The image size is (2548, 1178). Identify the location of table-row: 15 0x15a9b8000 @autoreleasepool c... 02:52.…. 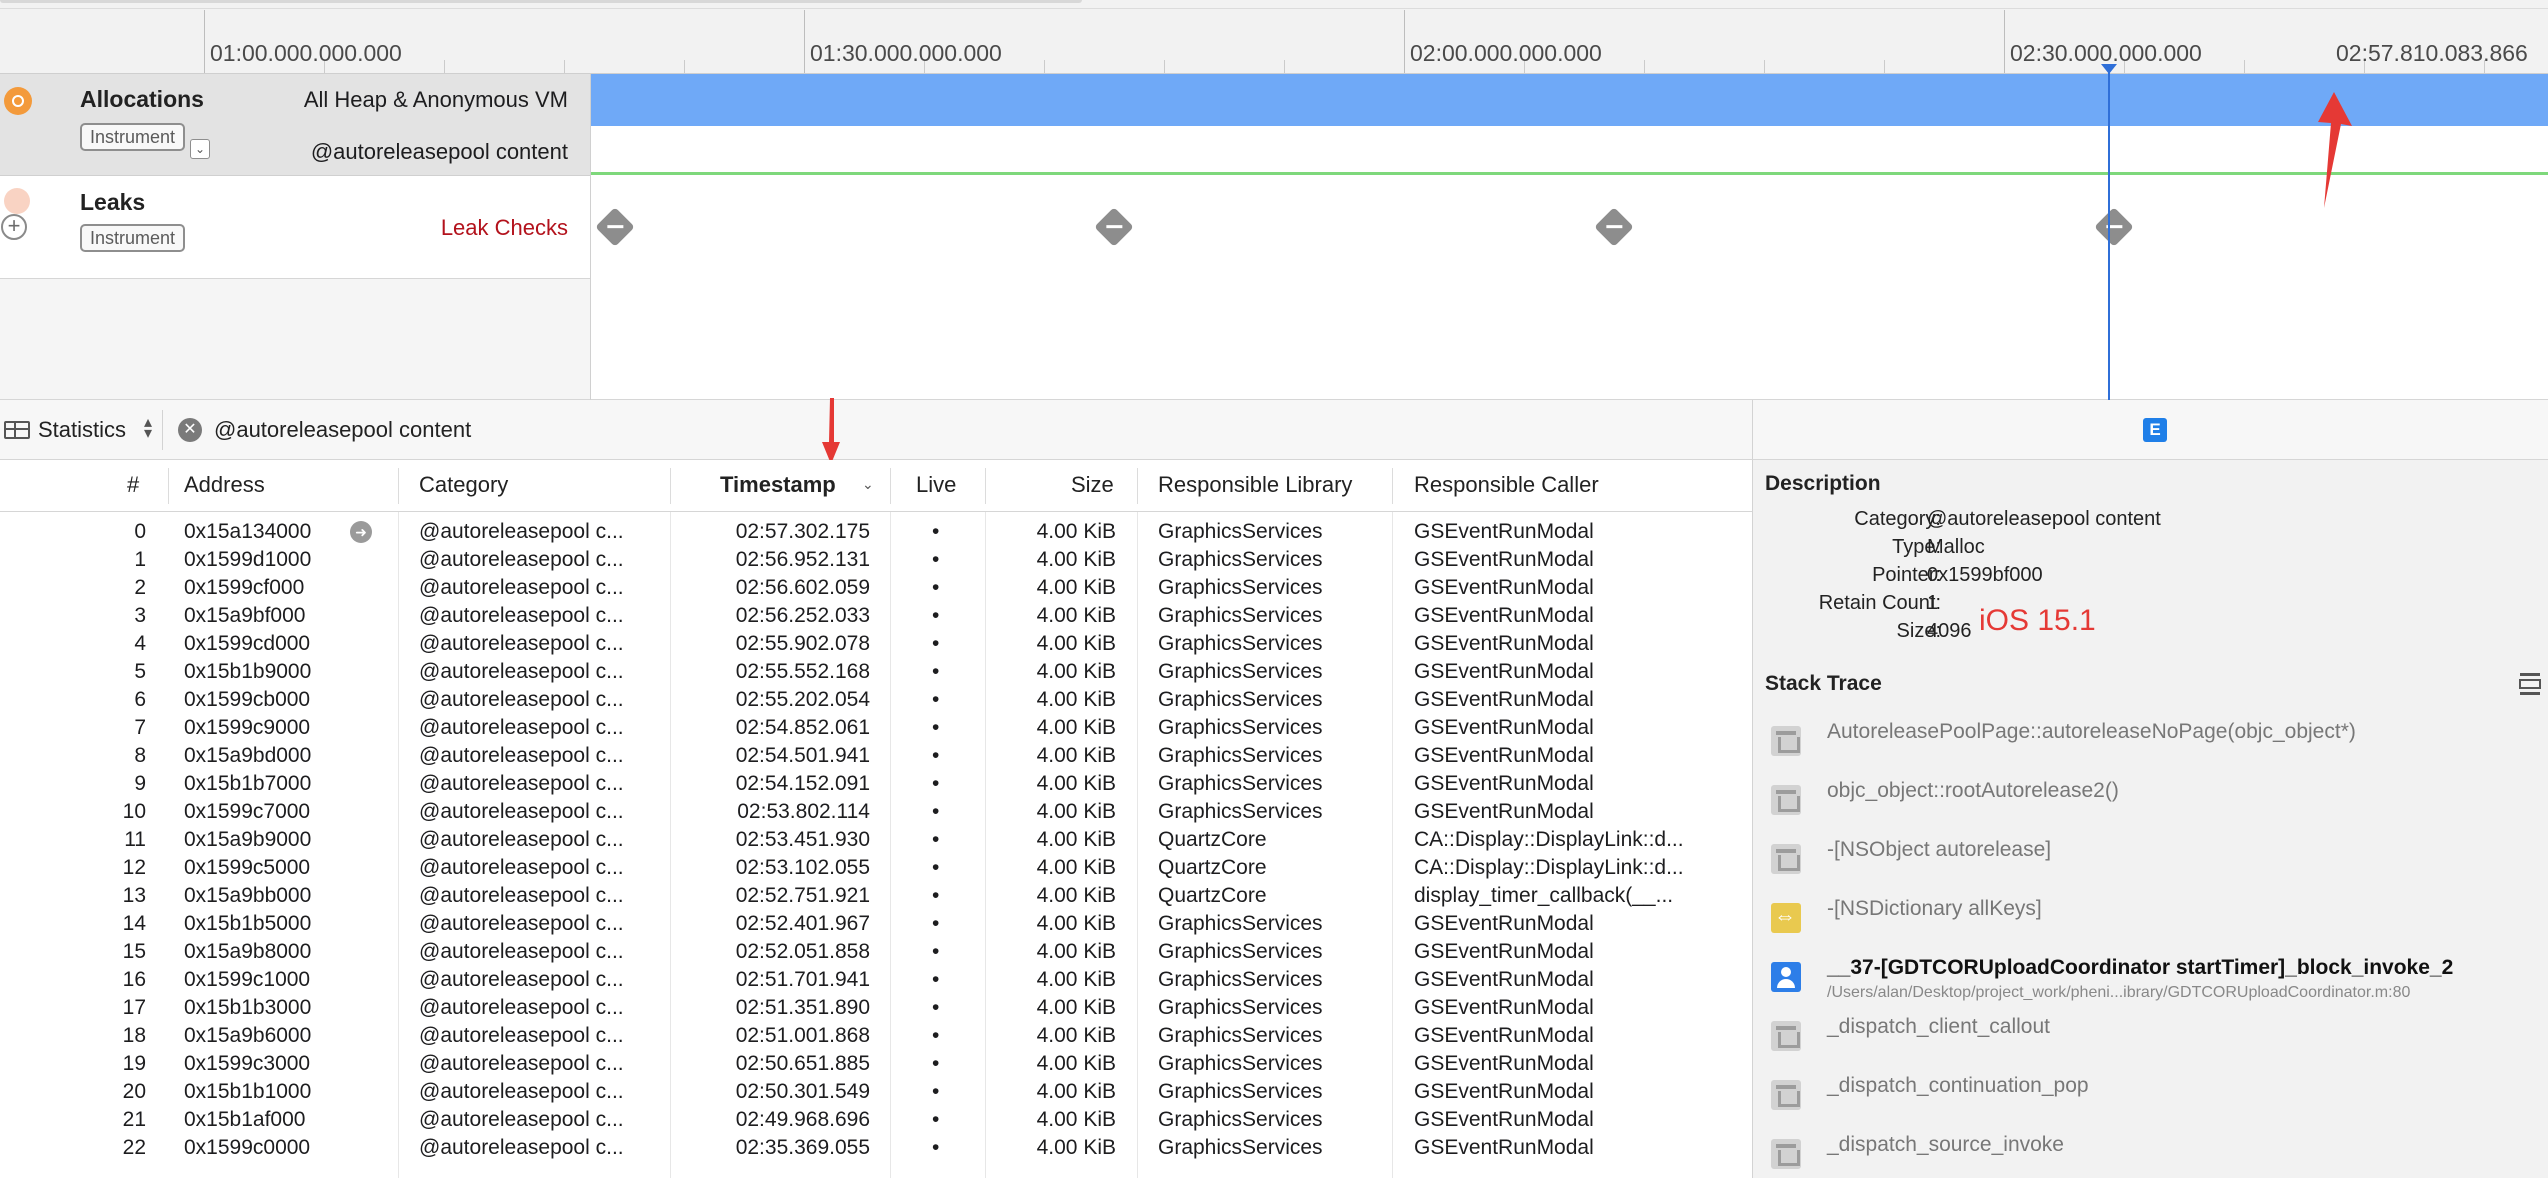
(876, 952).